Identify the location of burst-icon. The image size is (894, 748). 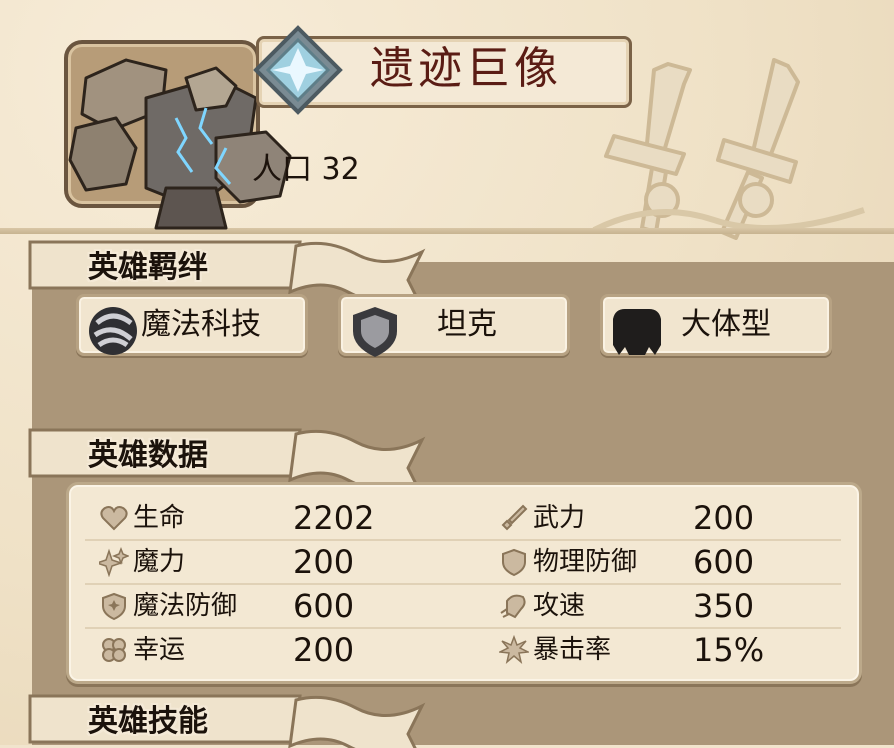
(514, 650).